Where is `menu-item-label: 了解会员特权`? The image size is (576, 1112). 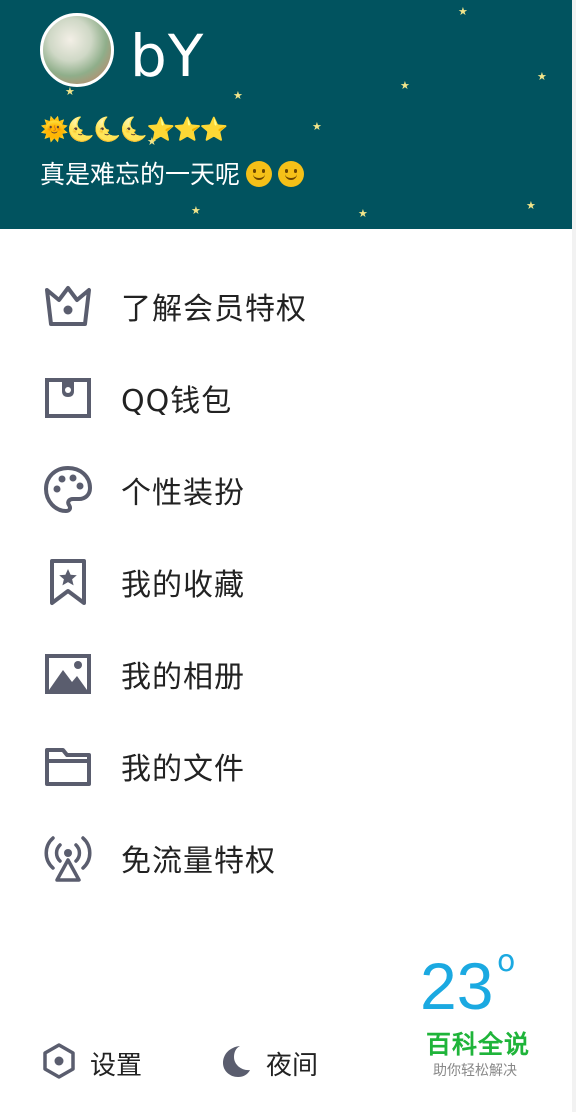
menu-item-label: 了解会员特权 is located at coordinates (214, 309).